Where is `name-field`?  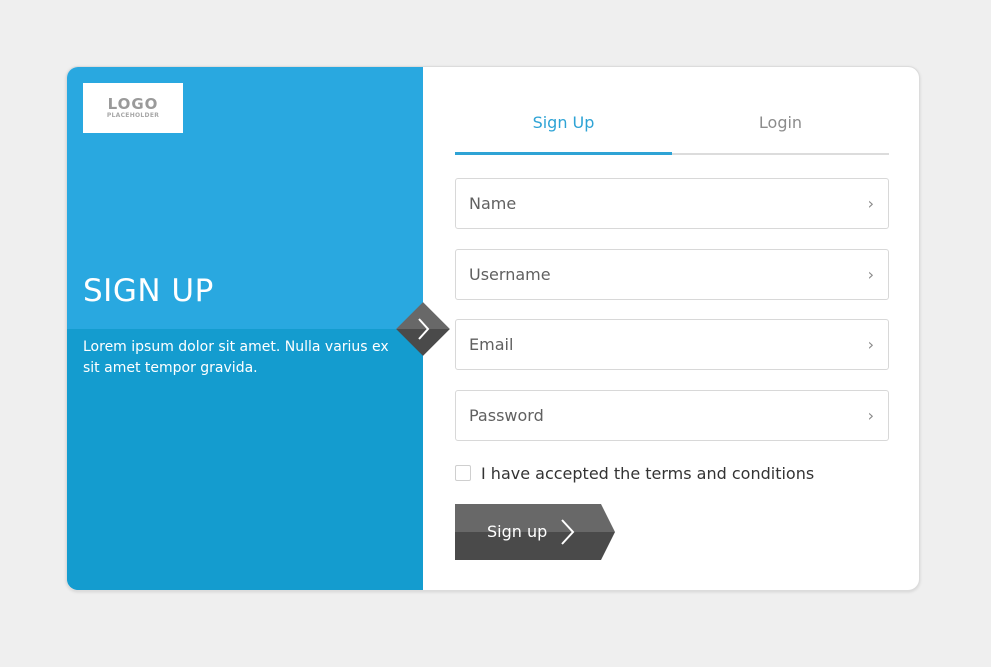 name-field is located at coordinates (672, 203).